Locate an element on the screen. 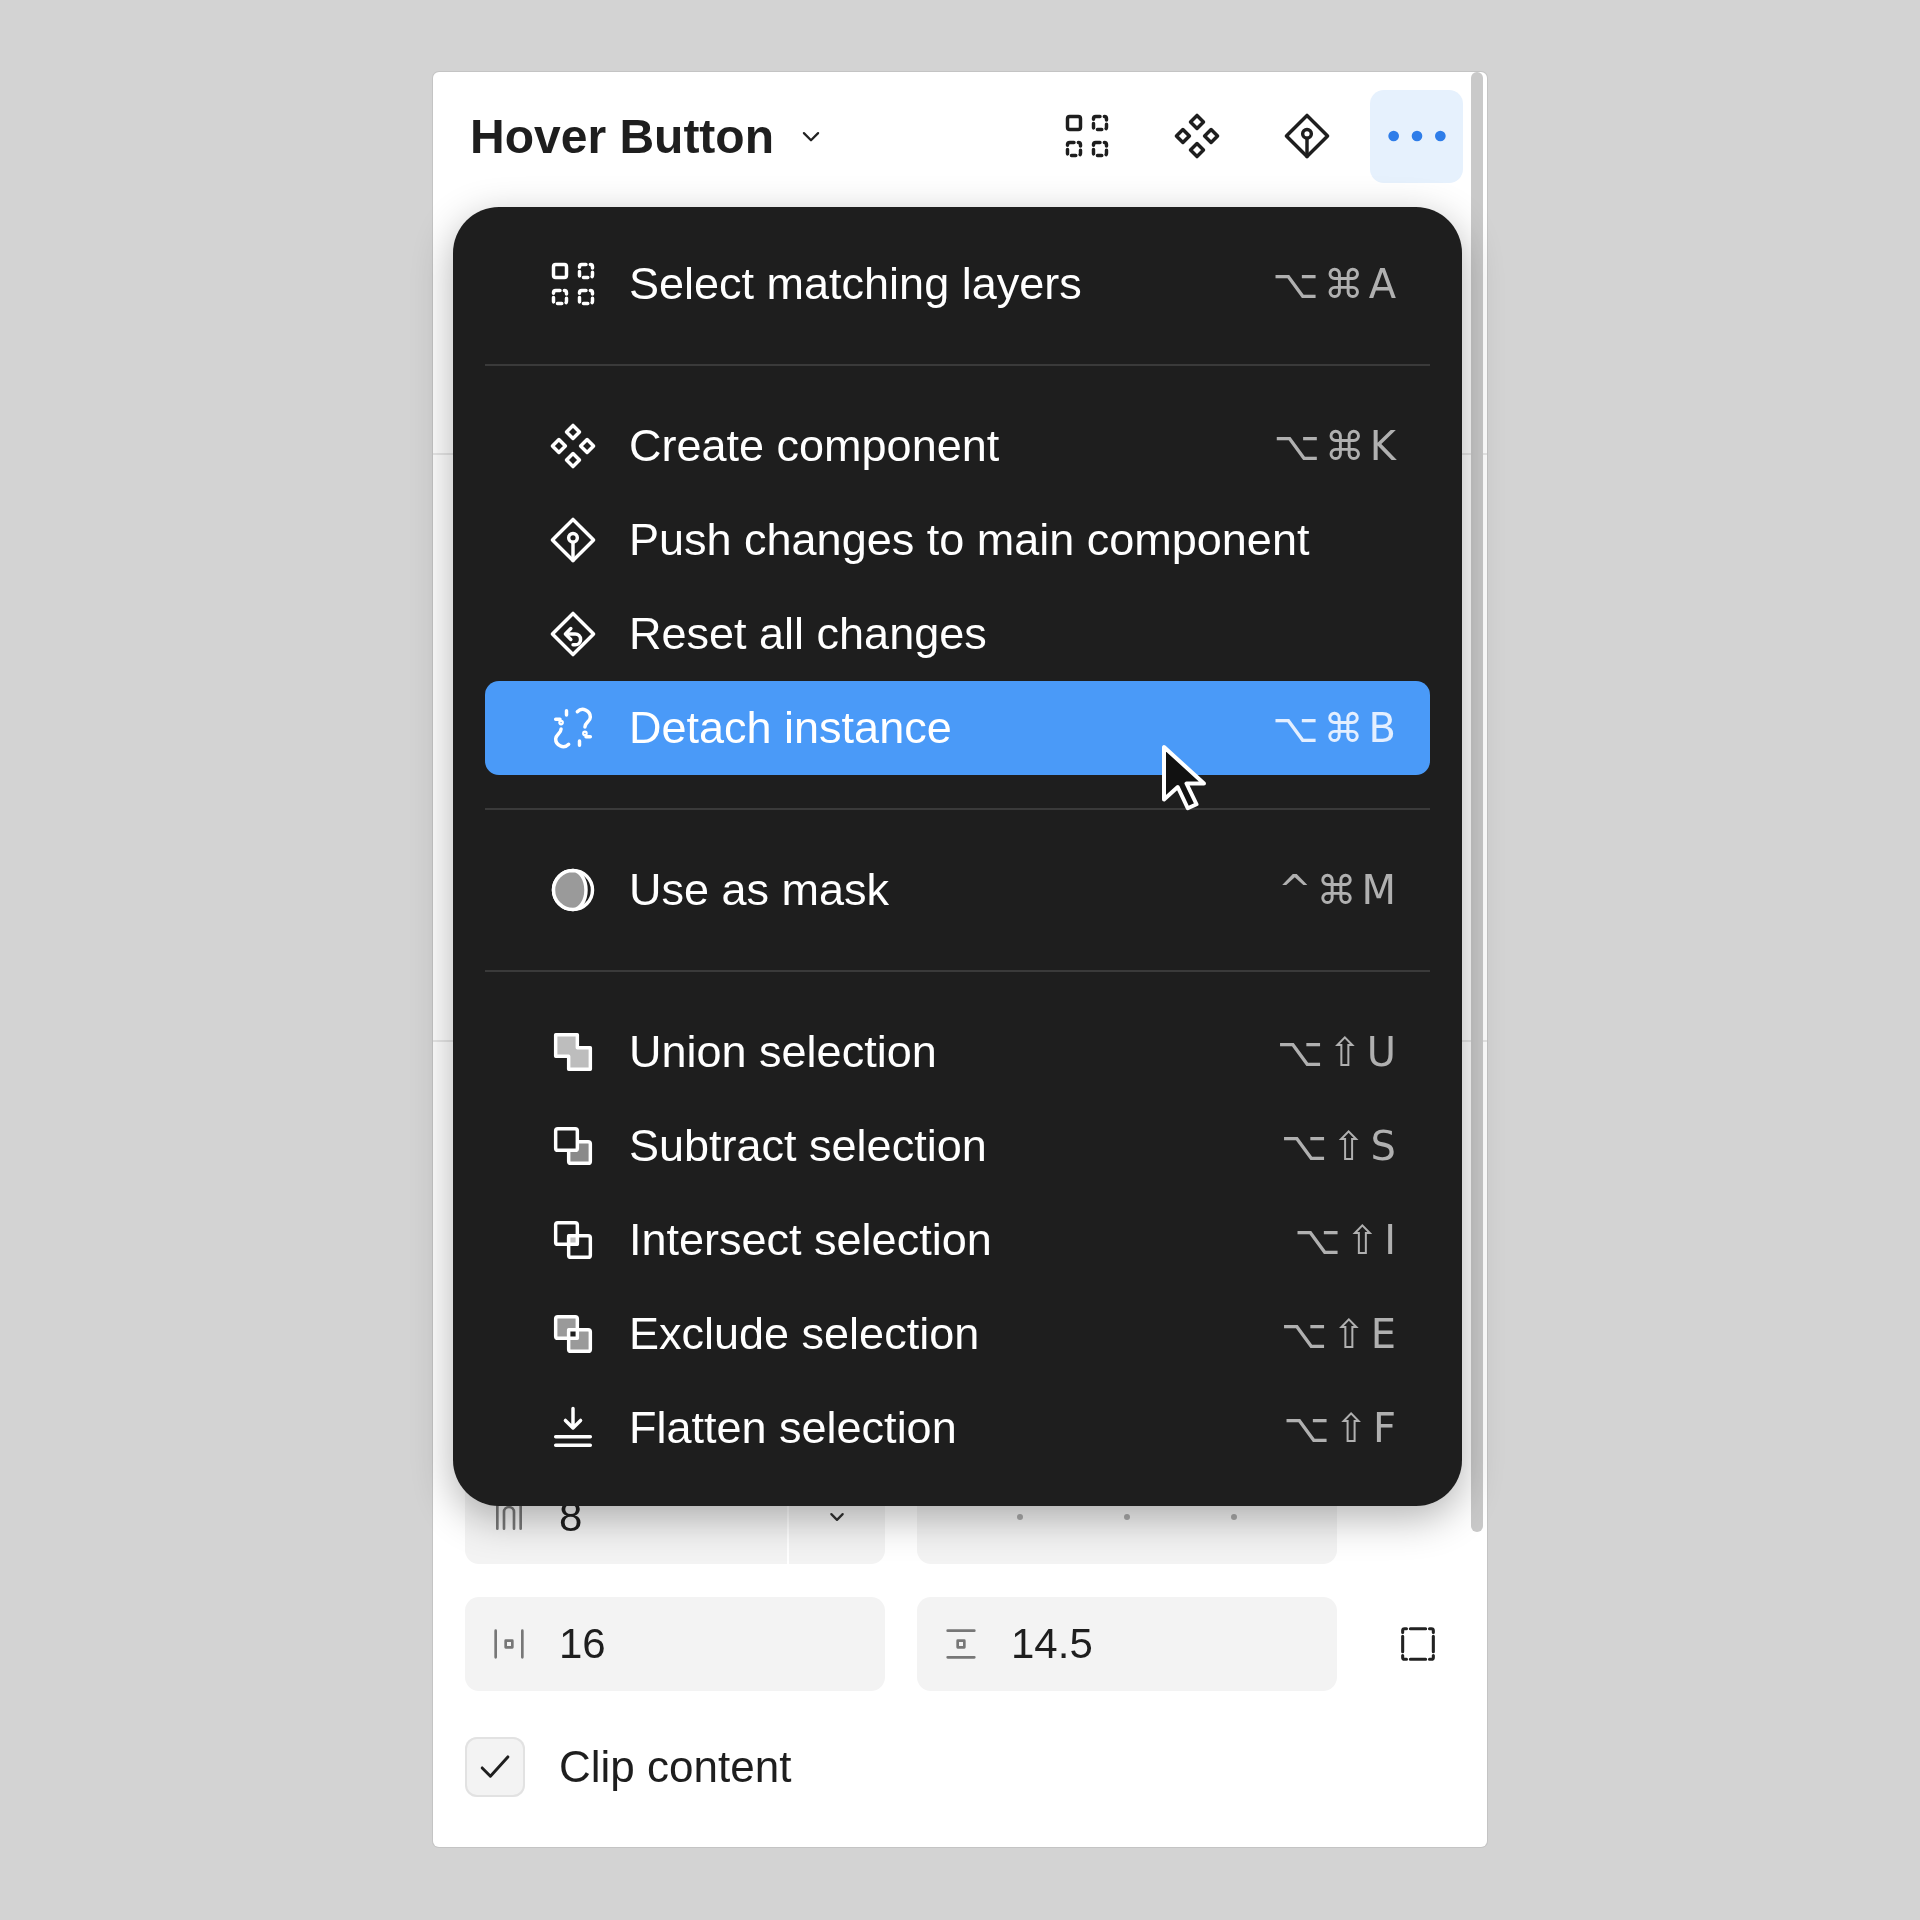 This screenshot has height=1920, width=1920. checkbox is located at coordinates (495, 1767).